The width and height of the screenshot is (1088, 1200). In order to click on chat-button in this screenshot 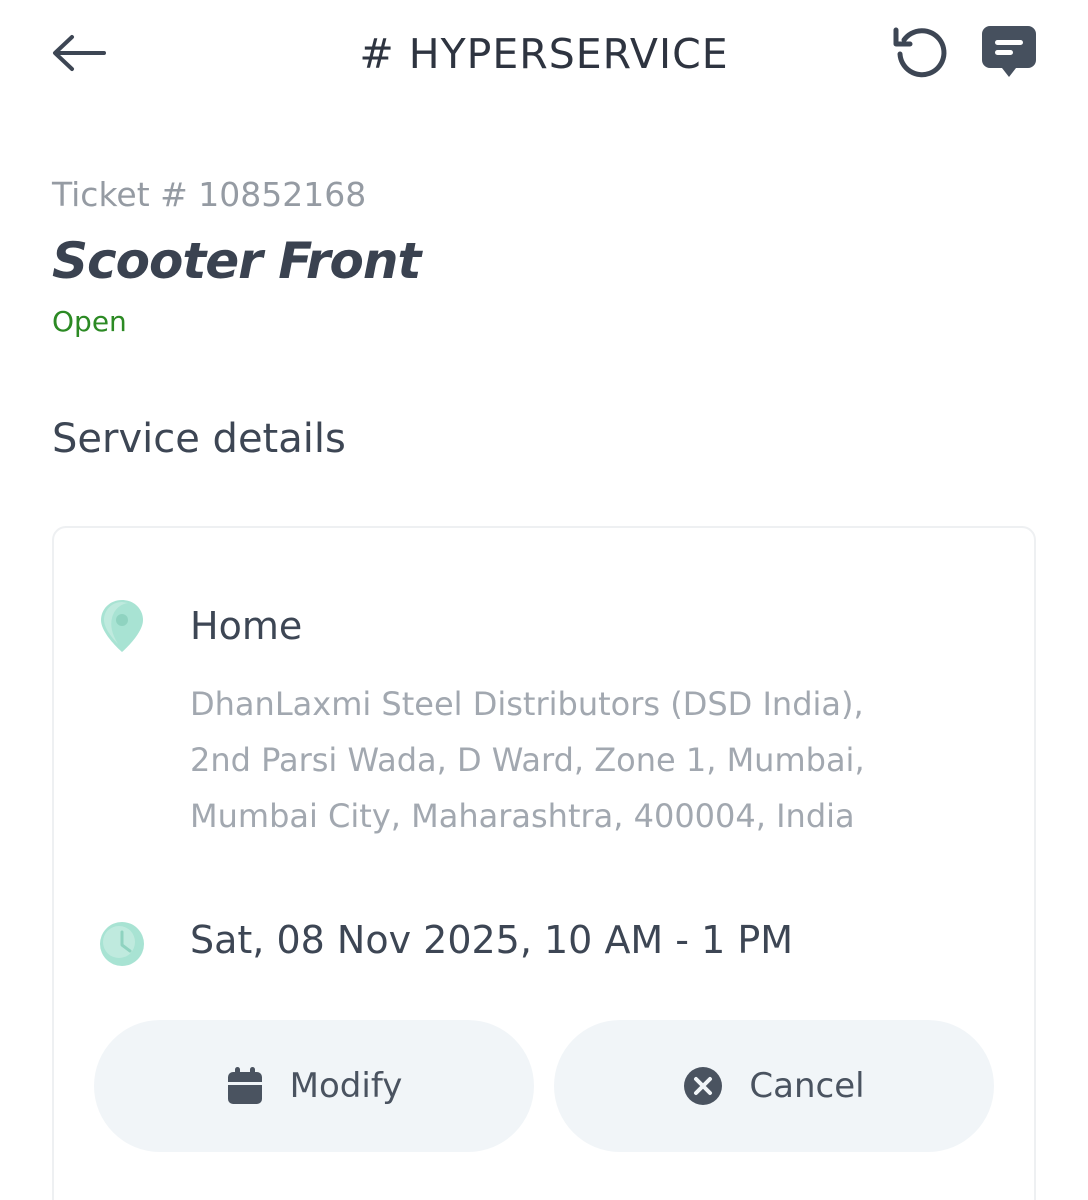, I will do `click(1009, 53)`.